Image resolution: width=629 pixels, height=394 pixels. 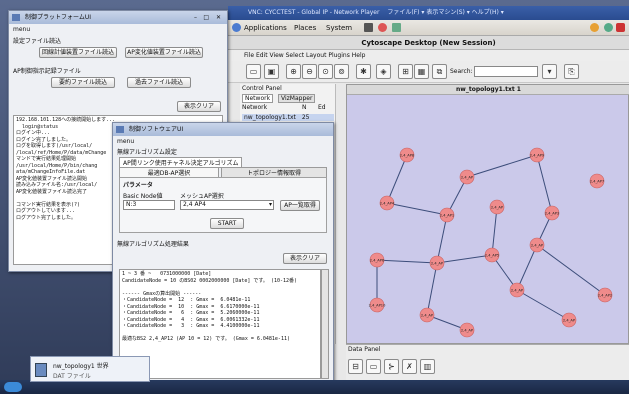 What do you see at coordinates (537, 155) in the screenshot?
I see `graph-node: 2,4_AP9` at bounding box center [537, 155].